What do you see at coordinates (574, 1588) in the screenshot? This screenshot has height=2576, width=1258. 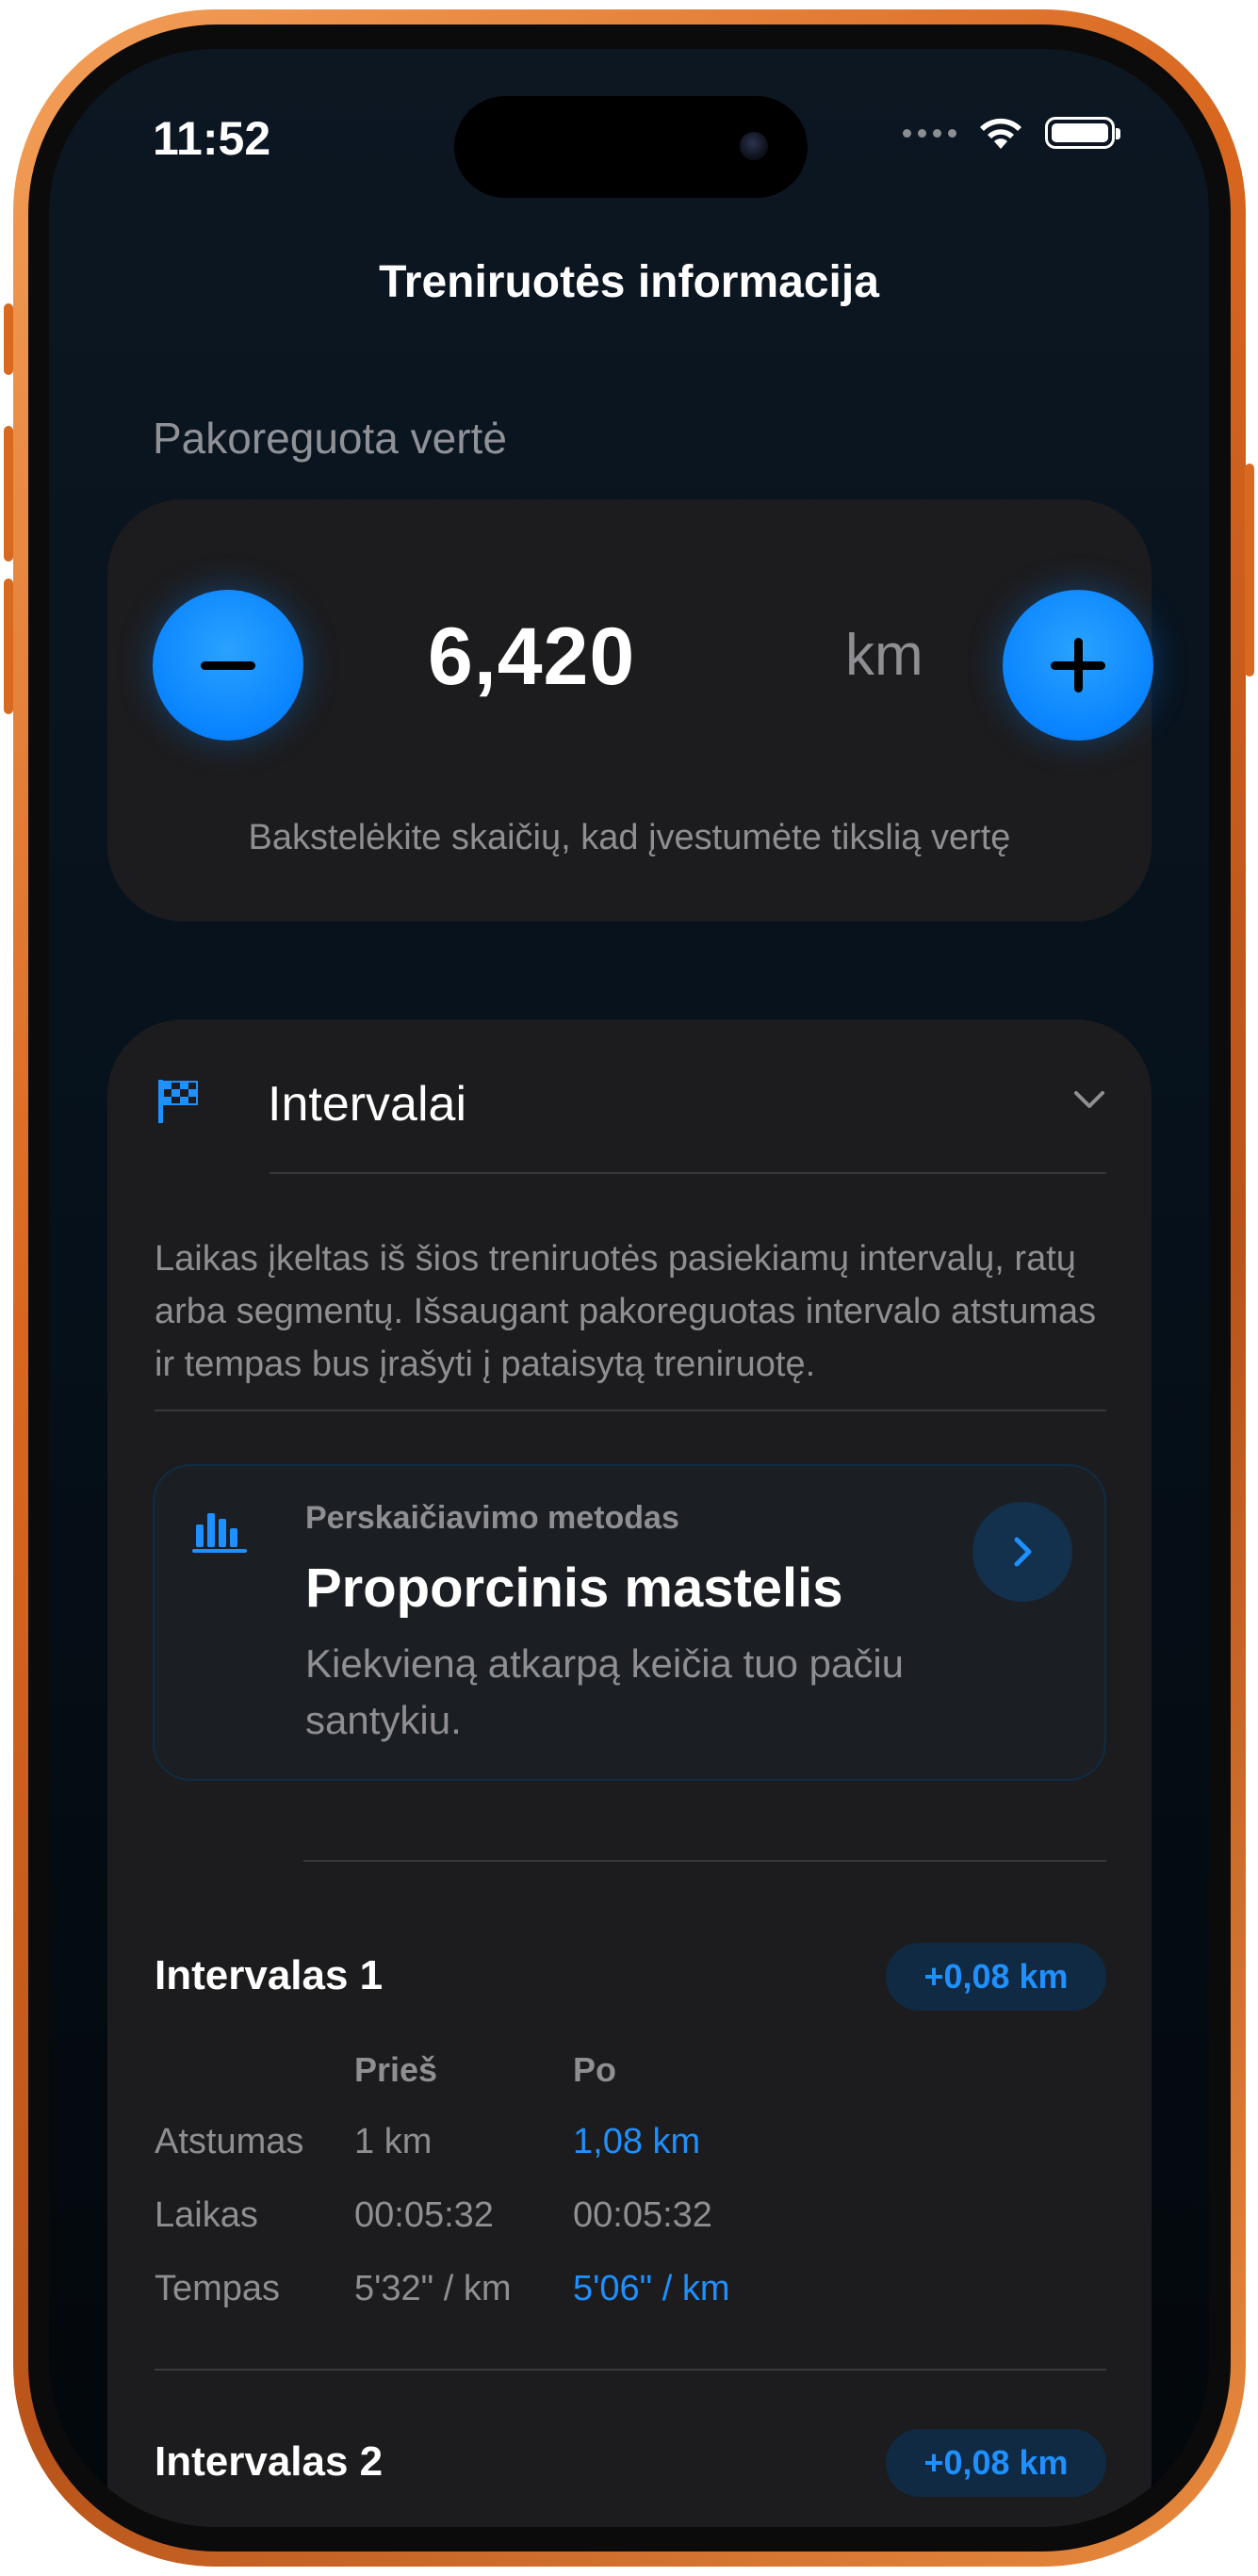 I see `method-title: Proporcinis mastelis` at bounding box center [574, 1588].